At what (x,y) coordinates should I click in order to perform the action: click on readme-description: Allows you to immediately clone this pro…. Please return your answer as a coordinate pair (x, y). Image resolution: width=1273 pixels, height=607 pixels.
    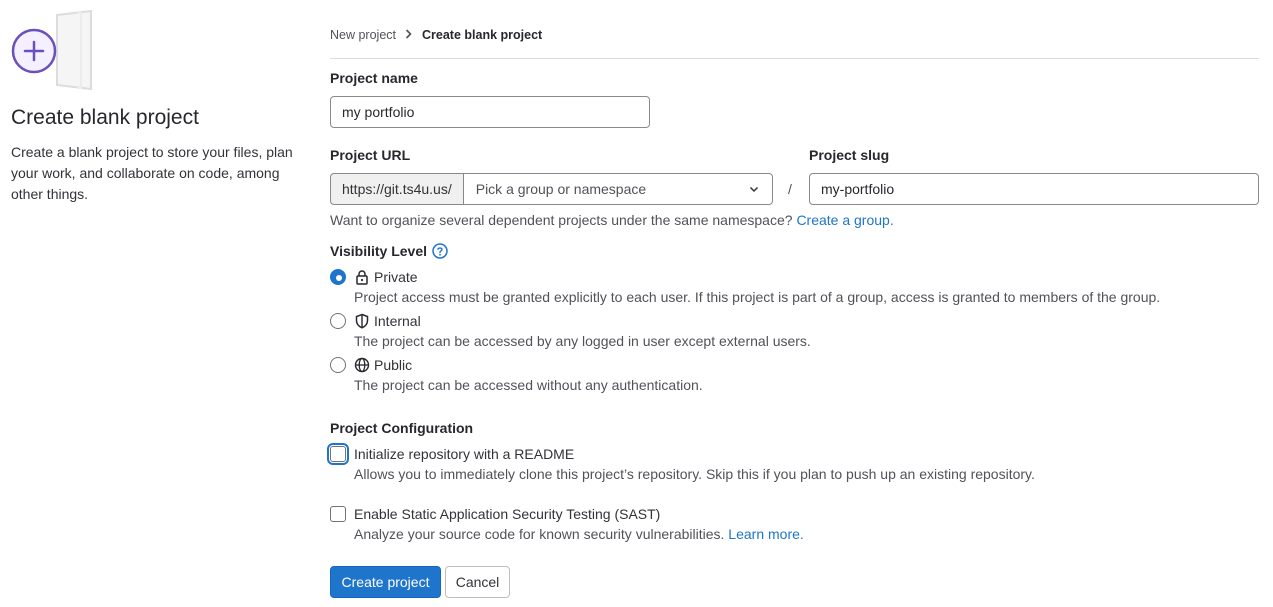
    Looking at the image, I should click on (694, 474).